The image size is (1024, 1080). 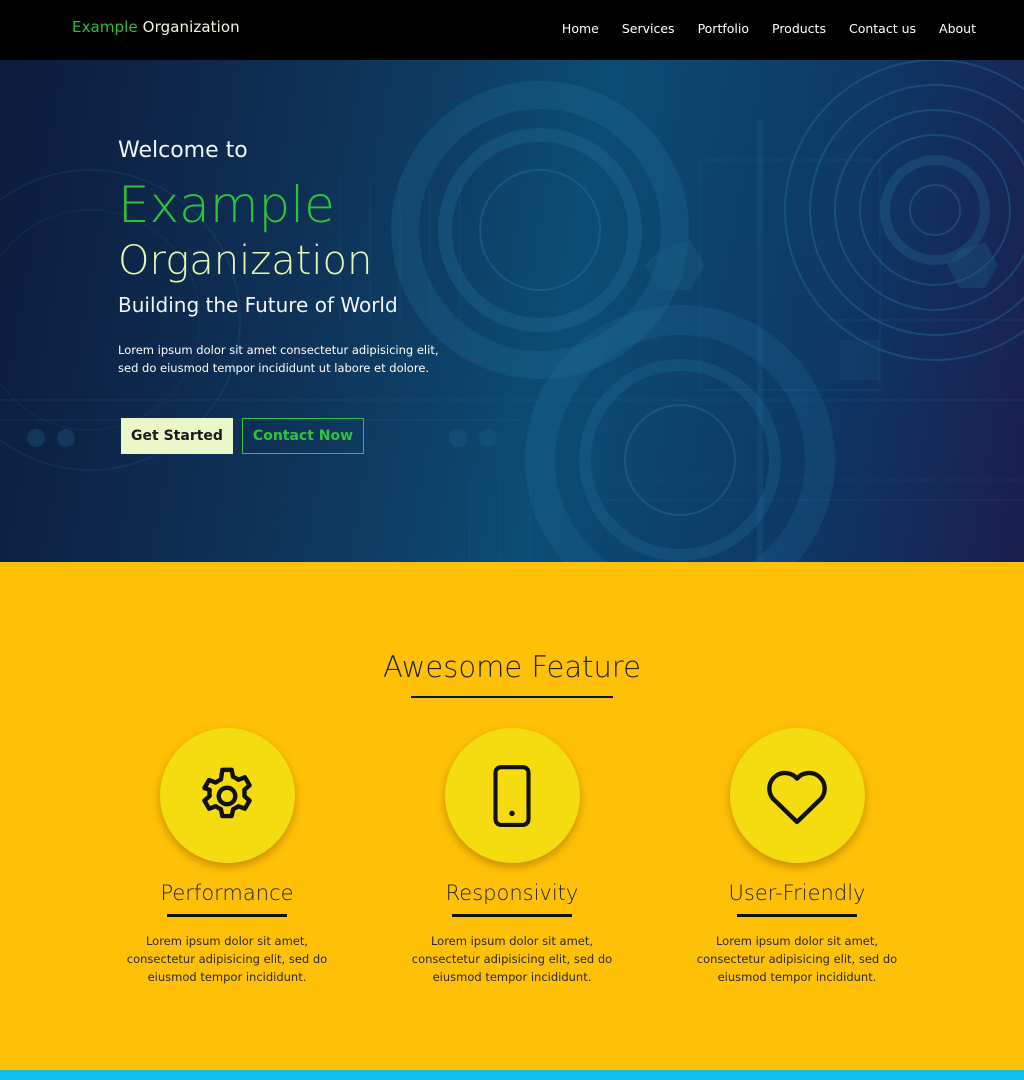 What do you see at coordinates (957, 28) in the screenshot?
I see `nav-item-about: About` at bounding box center [957, 28].